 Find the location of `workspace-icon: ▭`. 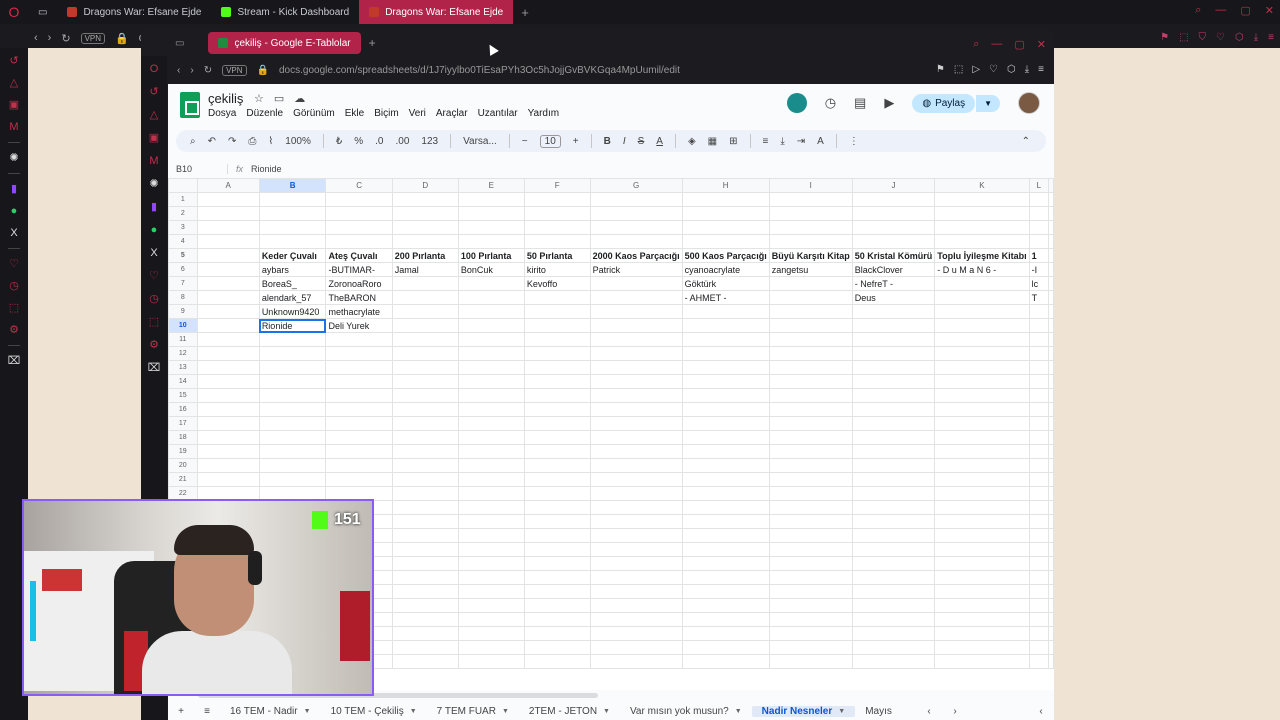

workspace-icon: ▭ is located at coordinates (179, 43).